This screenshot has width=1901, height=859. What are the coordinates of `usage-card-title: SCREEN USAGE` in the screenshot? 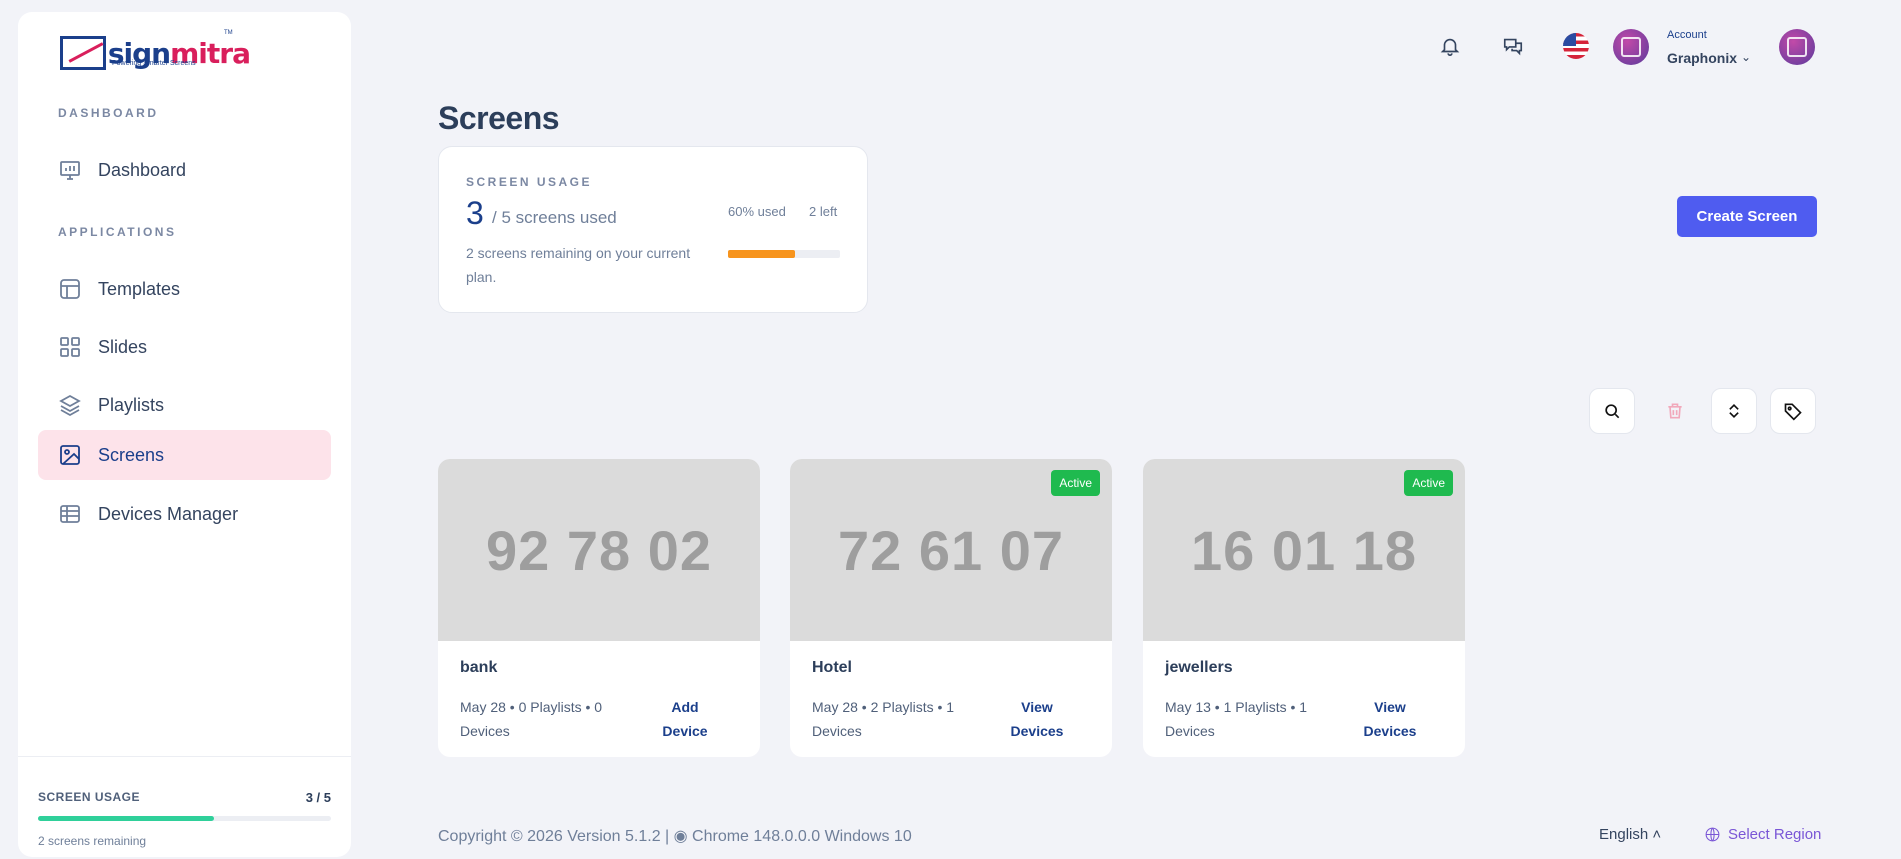 It's located at (529, 182).